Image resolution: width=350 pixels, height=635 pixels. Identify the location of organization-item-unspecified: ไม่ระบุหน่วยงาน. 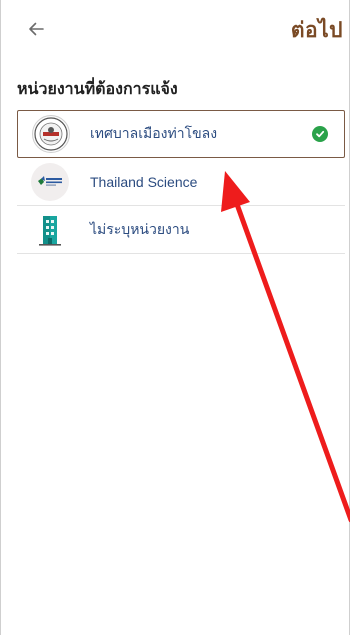
(181, 230).